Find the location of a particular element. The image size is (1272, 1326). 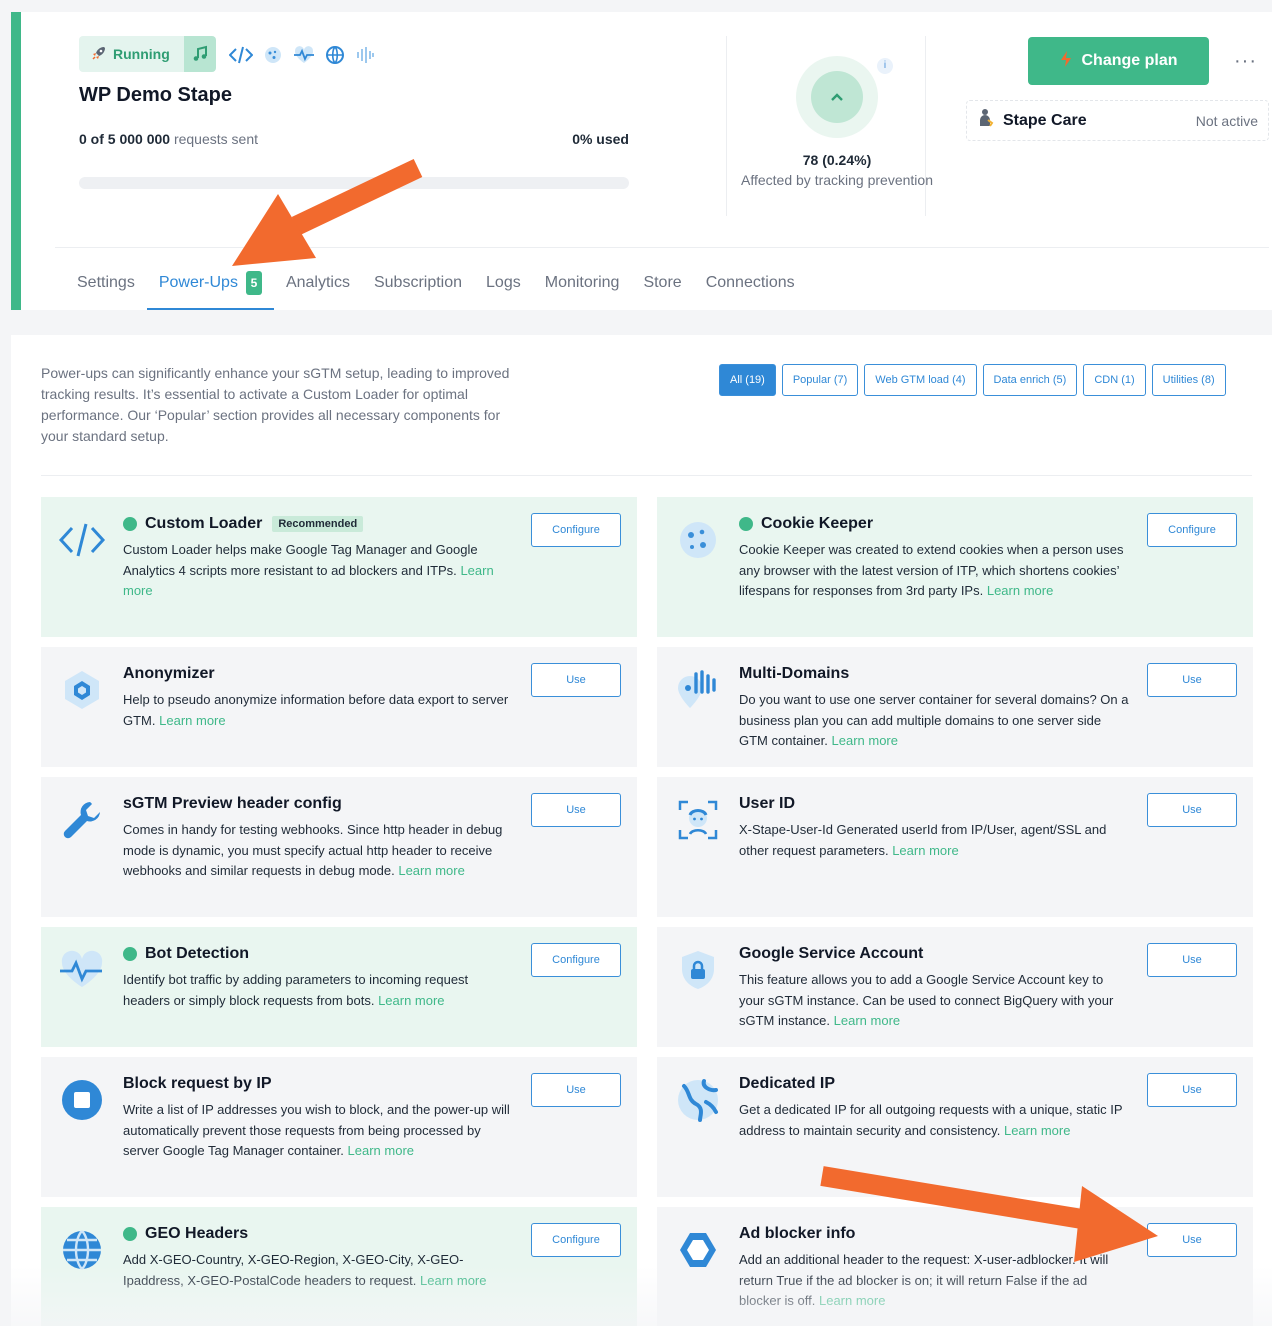

tab-settings: Settings is located at coordinates (106, 283).